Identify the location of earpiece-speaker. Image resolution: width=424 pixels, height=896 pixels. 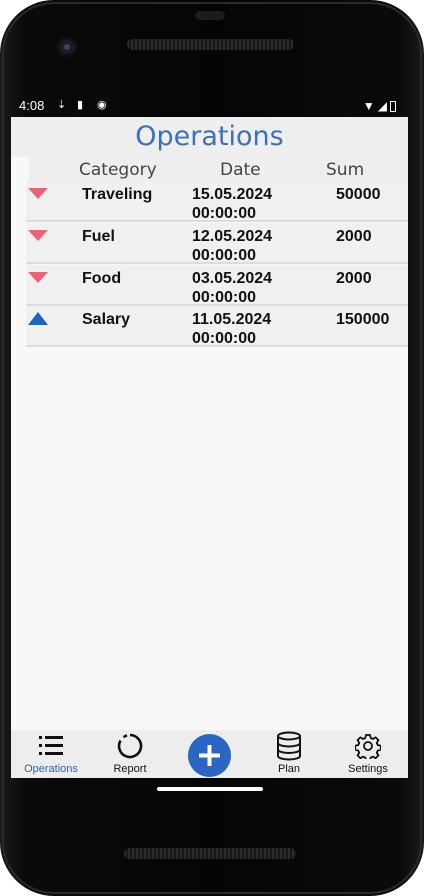
(210, 44).